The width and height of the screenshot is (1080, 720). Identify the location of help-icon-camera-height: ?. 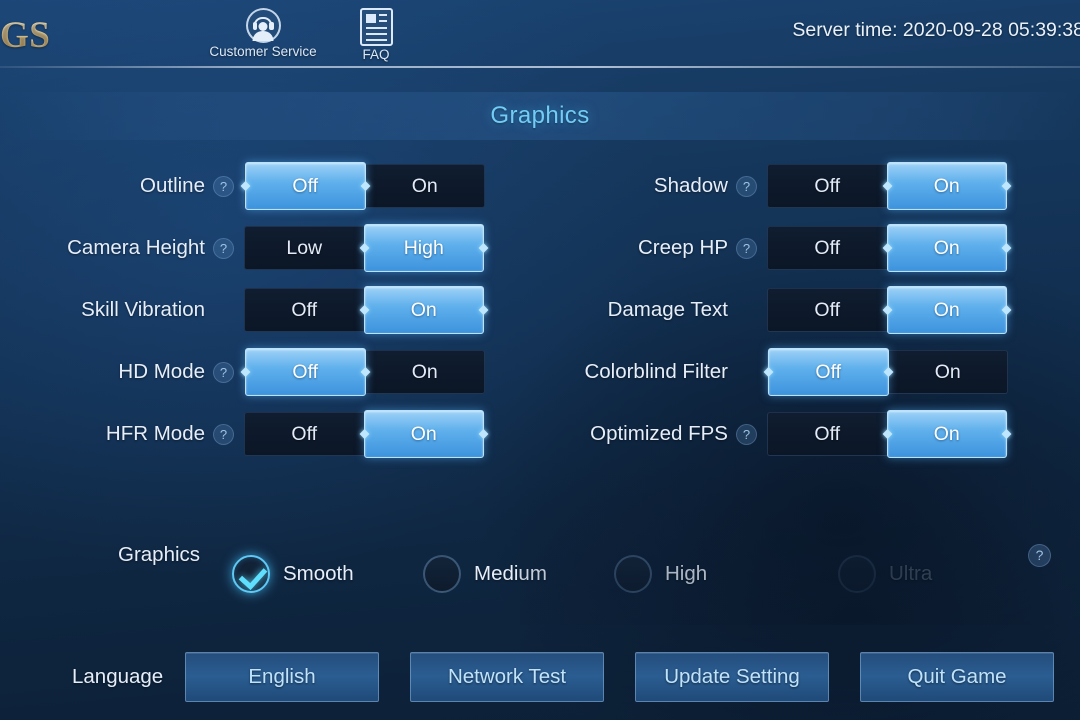
(223, 248).